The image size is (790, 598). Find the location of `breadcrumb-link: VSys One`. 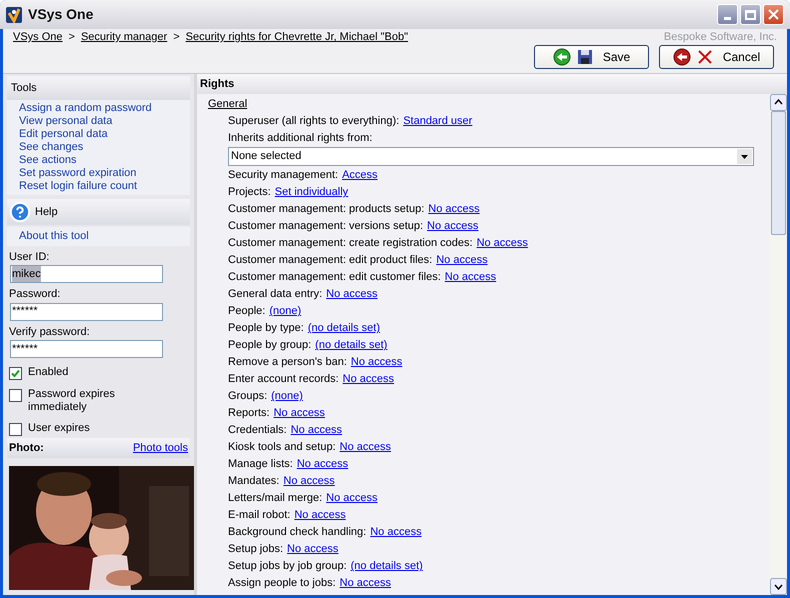

breadcrumb-link: VSys One is located at coordinates (38, 37).